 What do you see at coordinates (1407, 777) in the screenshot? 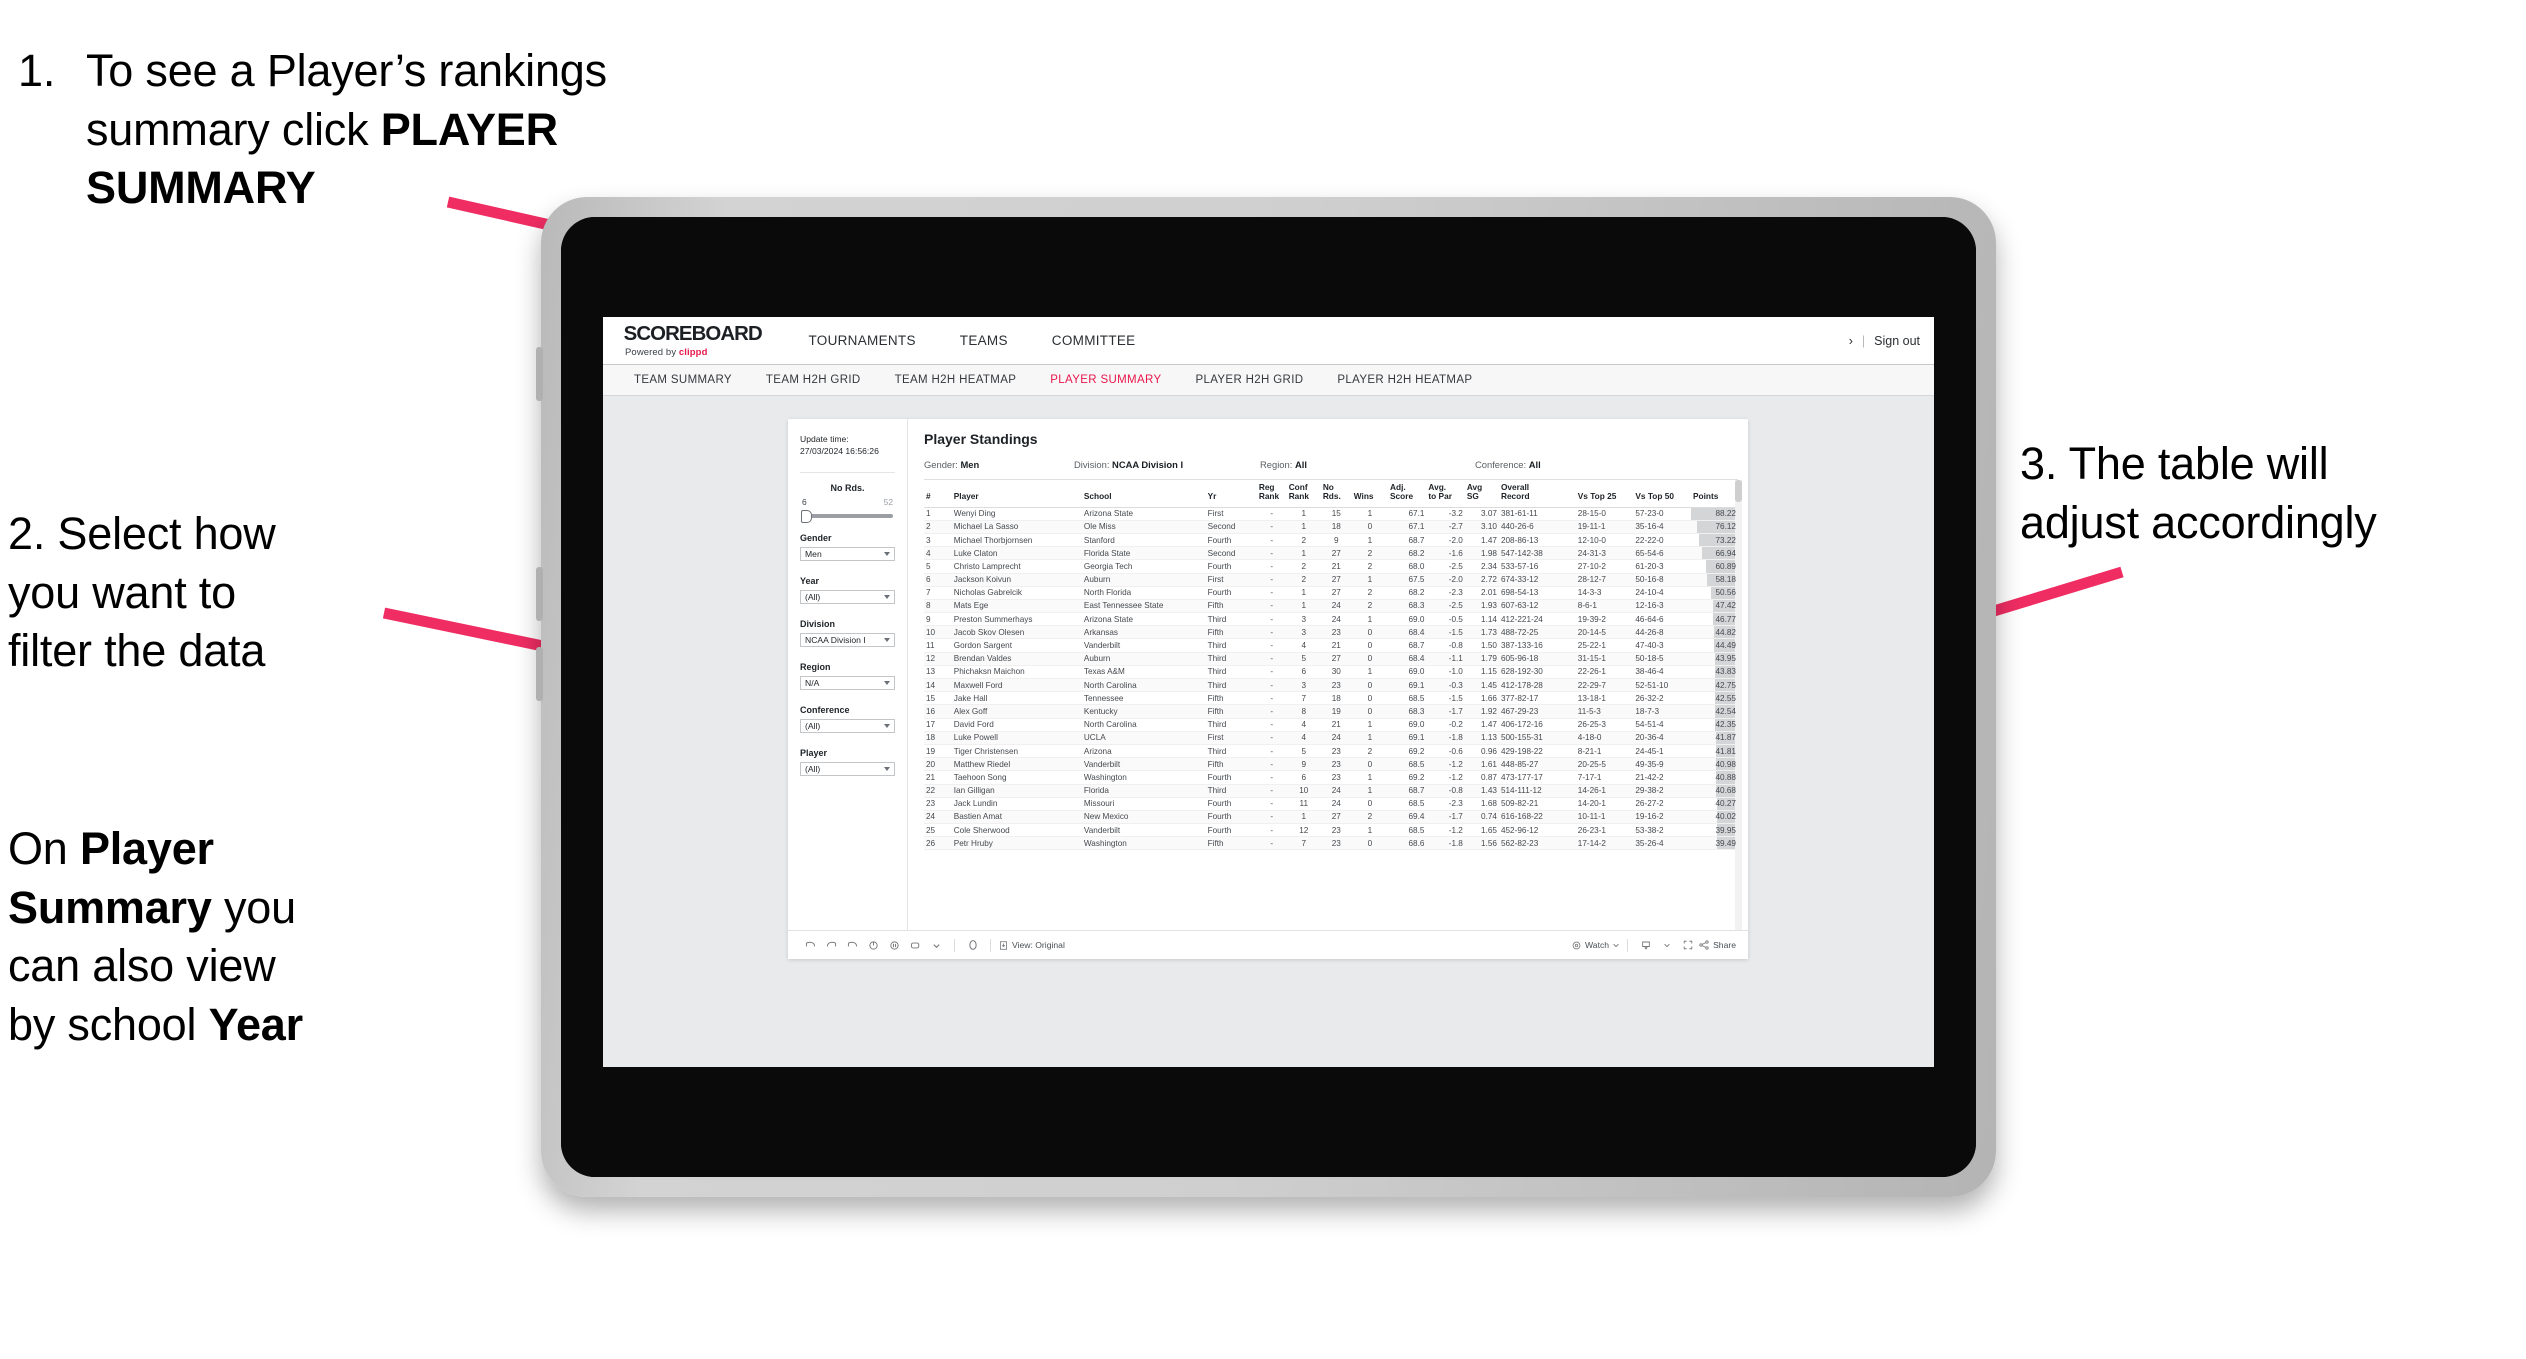
I see `table-cell-adj: 69.2` at bounding box center [1407, 777].